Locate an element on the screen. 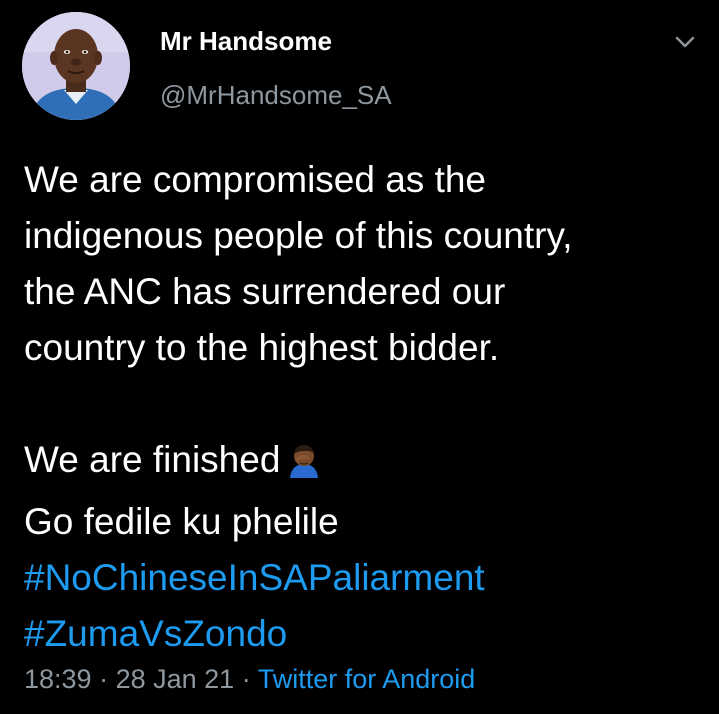 The height and width of the screenshot is (714, 719). tweet-date: 28 Jan 21 is located at coordinates (175, 679).